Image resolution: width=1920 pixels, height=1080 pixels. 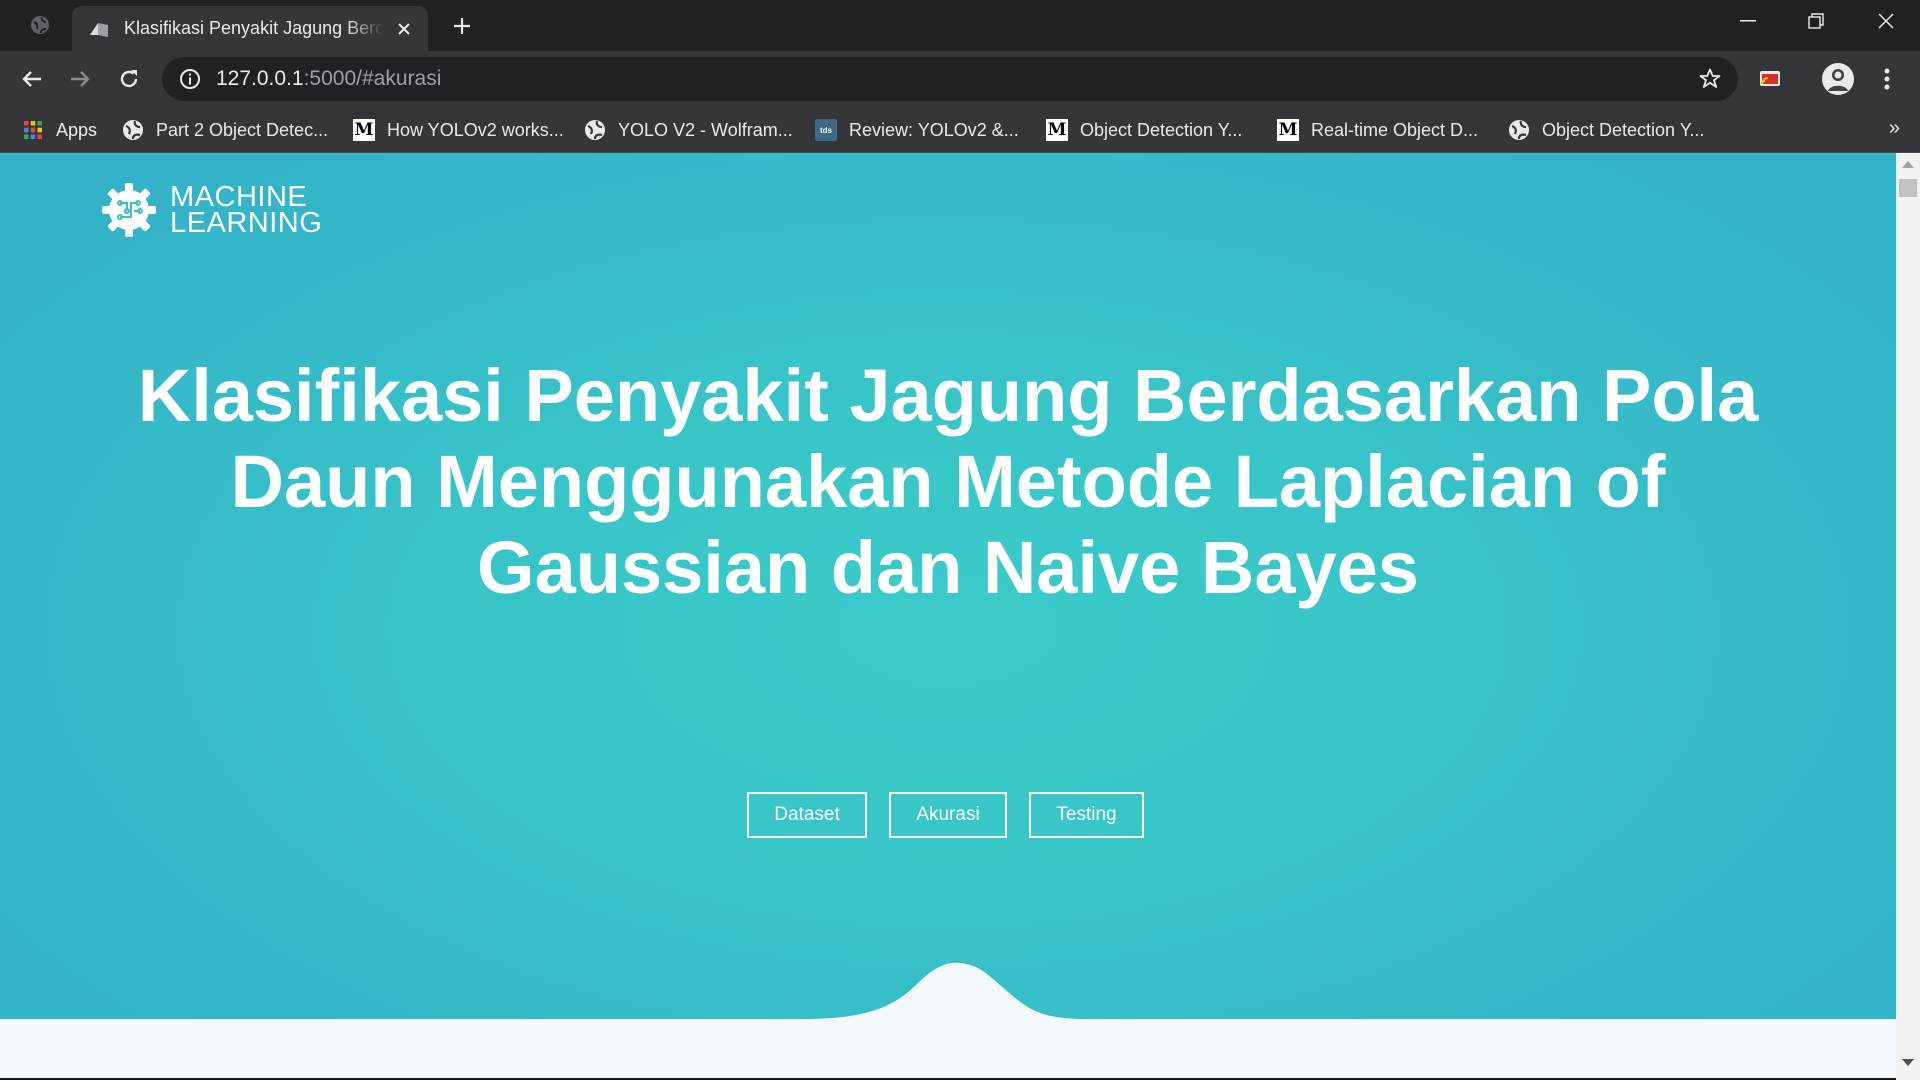 What do you see at coordinates (1816, 21) in the screenshot?
I see `restore-icon` at bounding box center [1816, 21].